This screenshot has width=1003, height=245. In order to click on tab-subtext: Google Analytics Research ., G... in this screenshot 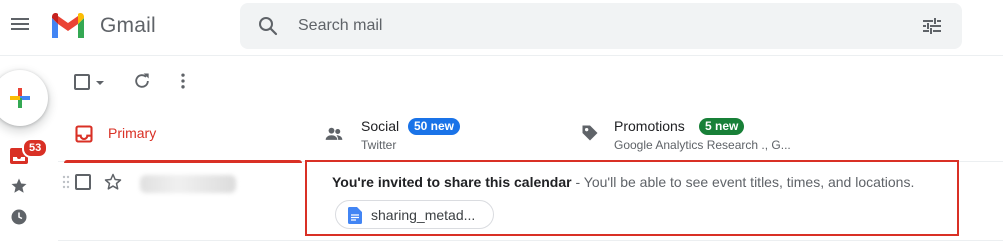, I will do `click(702, 145)`.